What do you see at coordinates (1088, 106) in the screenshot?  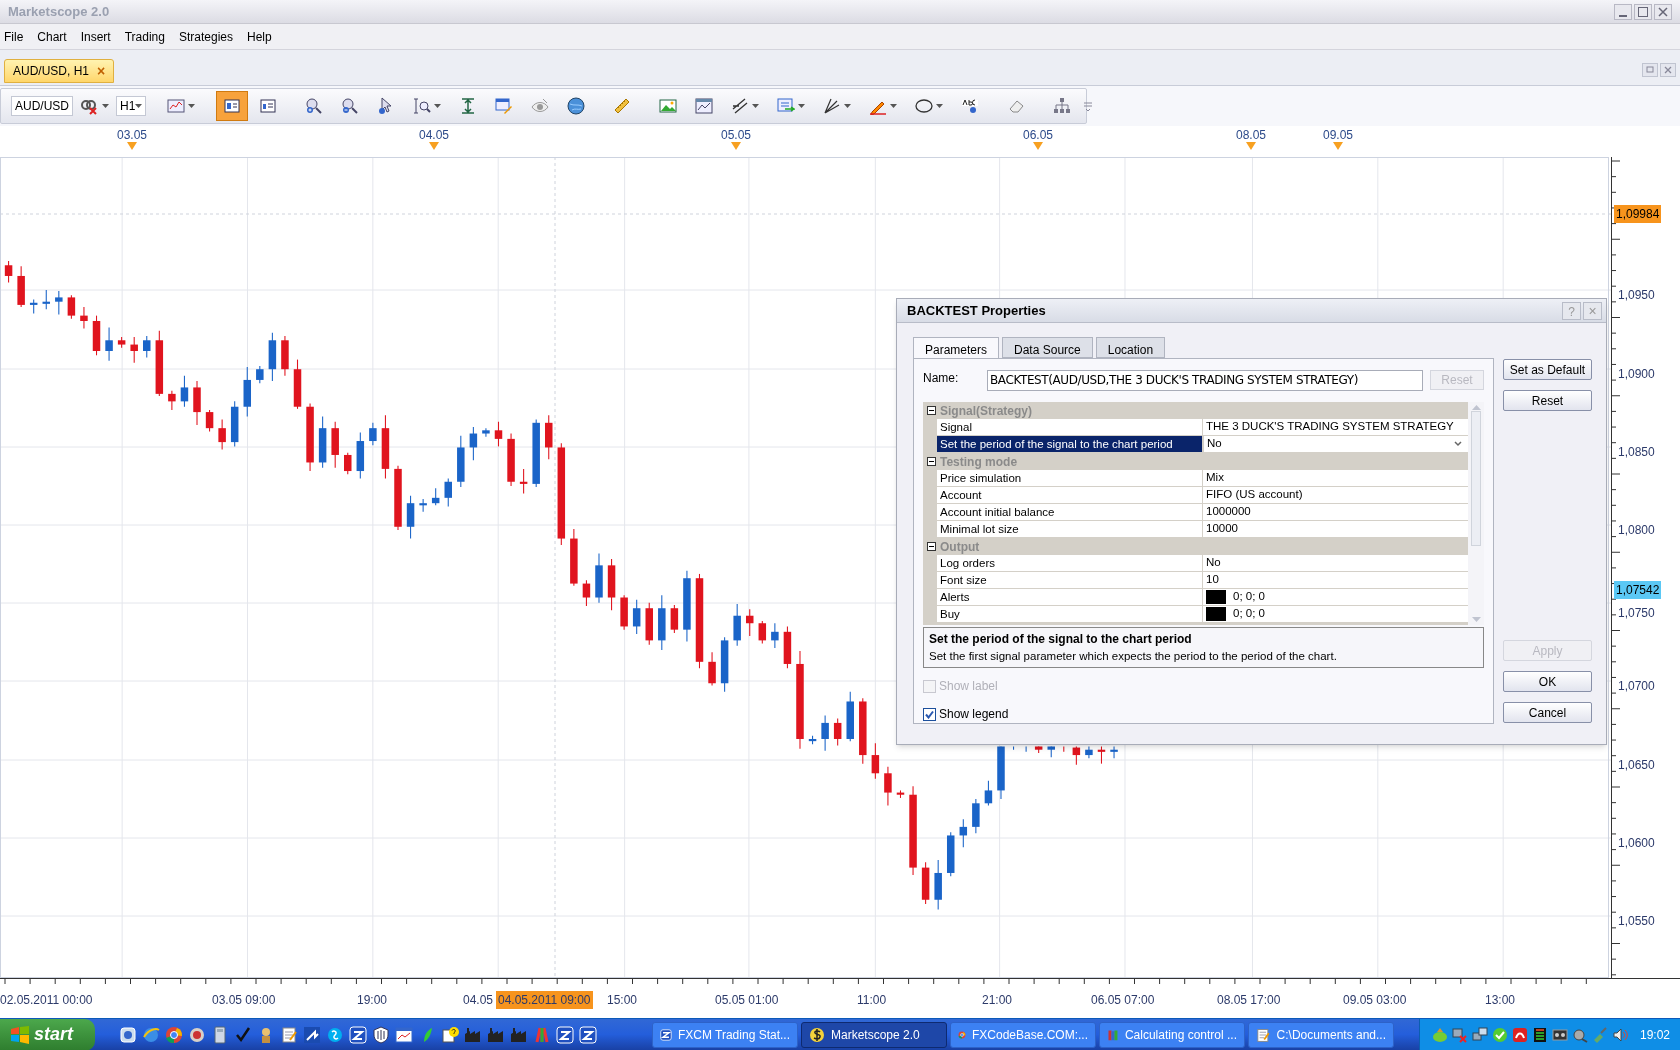 I see `overflow-icon` at bounding box center [1088, 106].